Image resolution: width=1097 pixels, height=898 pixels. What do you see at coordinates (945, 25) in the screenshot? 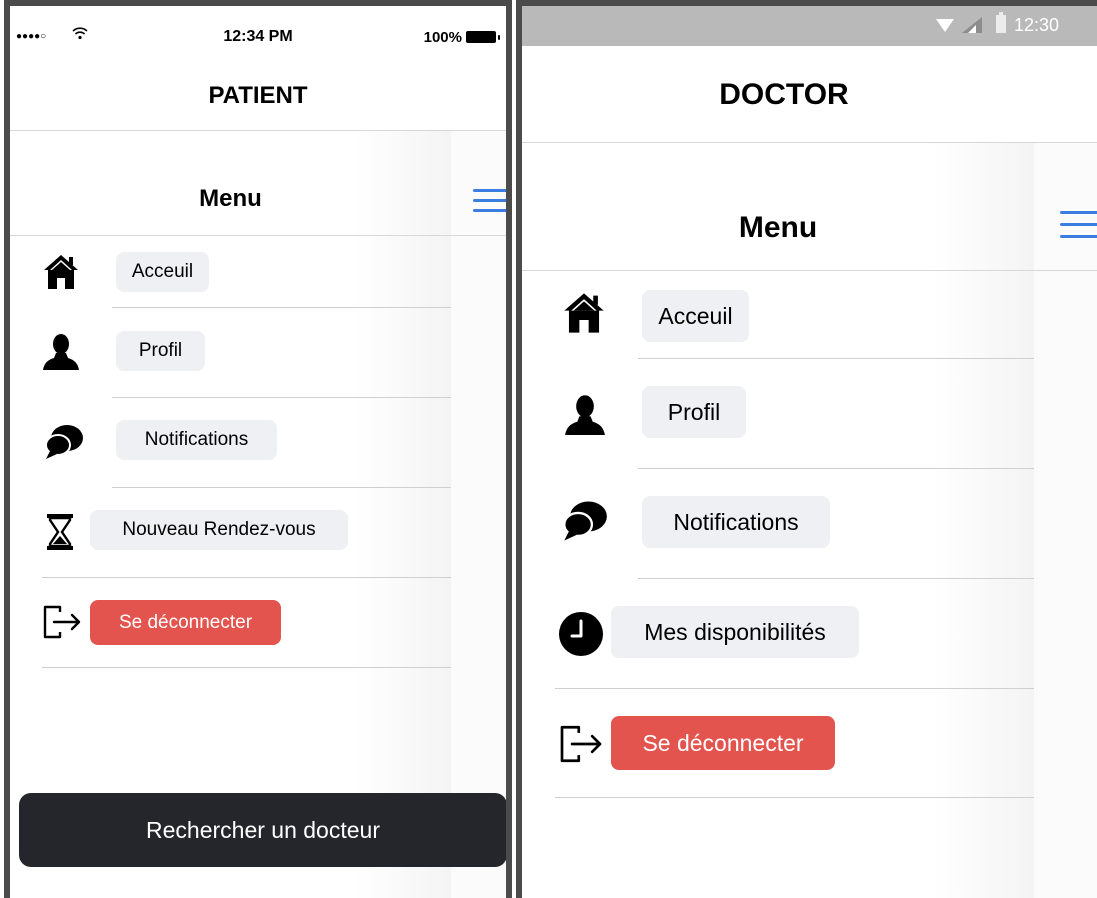
I see `wifi-icon` at bounding box center [945, 25].